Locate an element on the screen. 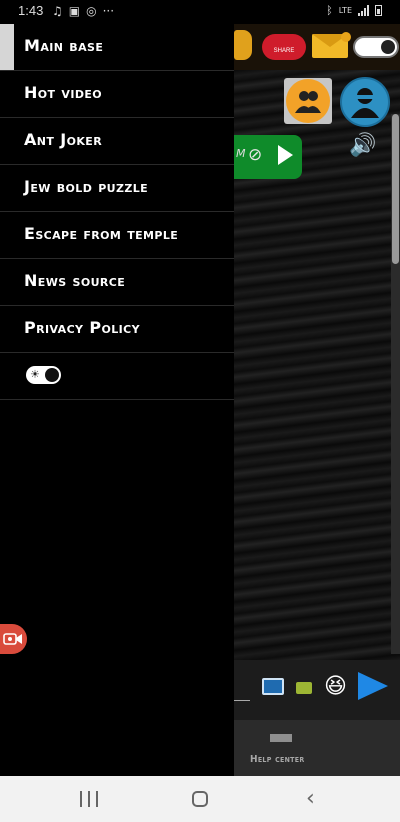 The width and height of the screenshot is (400, 822). status-time: 1:43 is located at coordinates (31, 10).